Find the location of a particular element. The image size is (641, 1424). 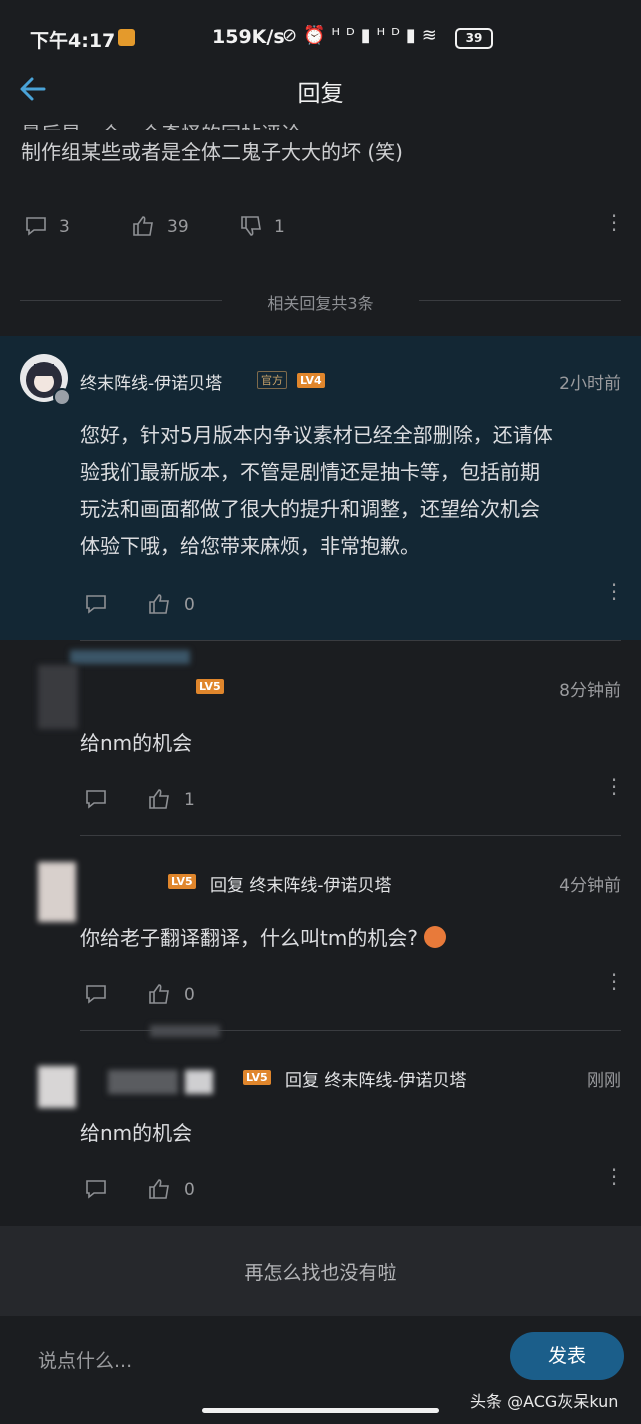

like-count: 39 is located at coordinates (178, 227).